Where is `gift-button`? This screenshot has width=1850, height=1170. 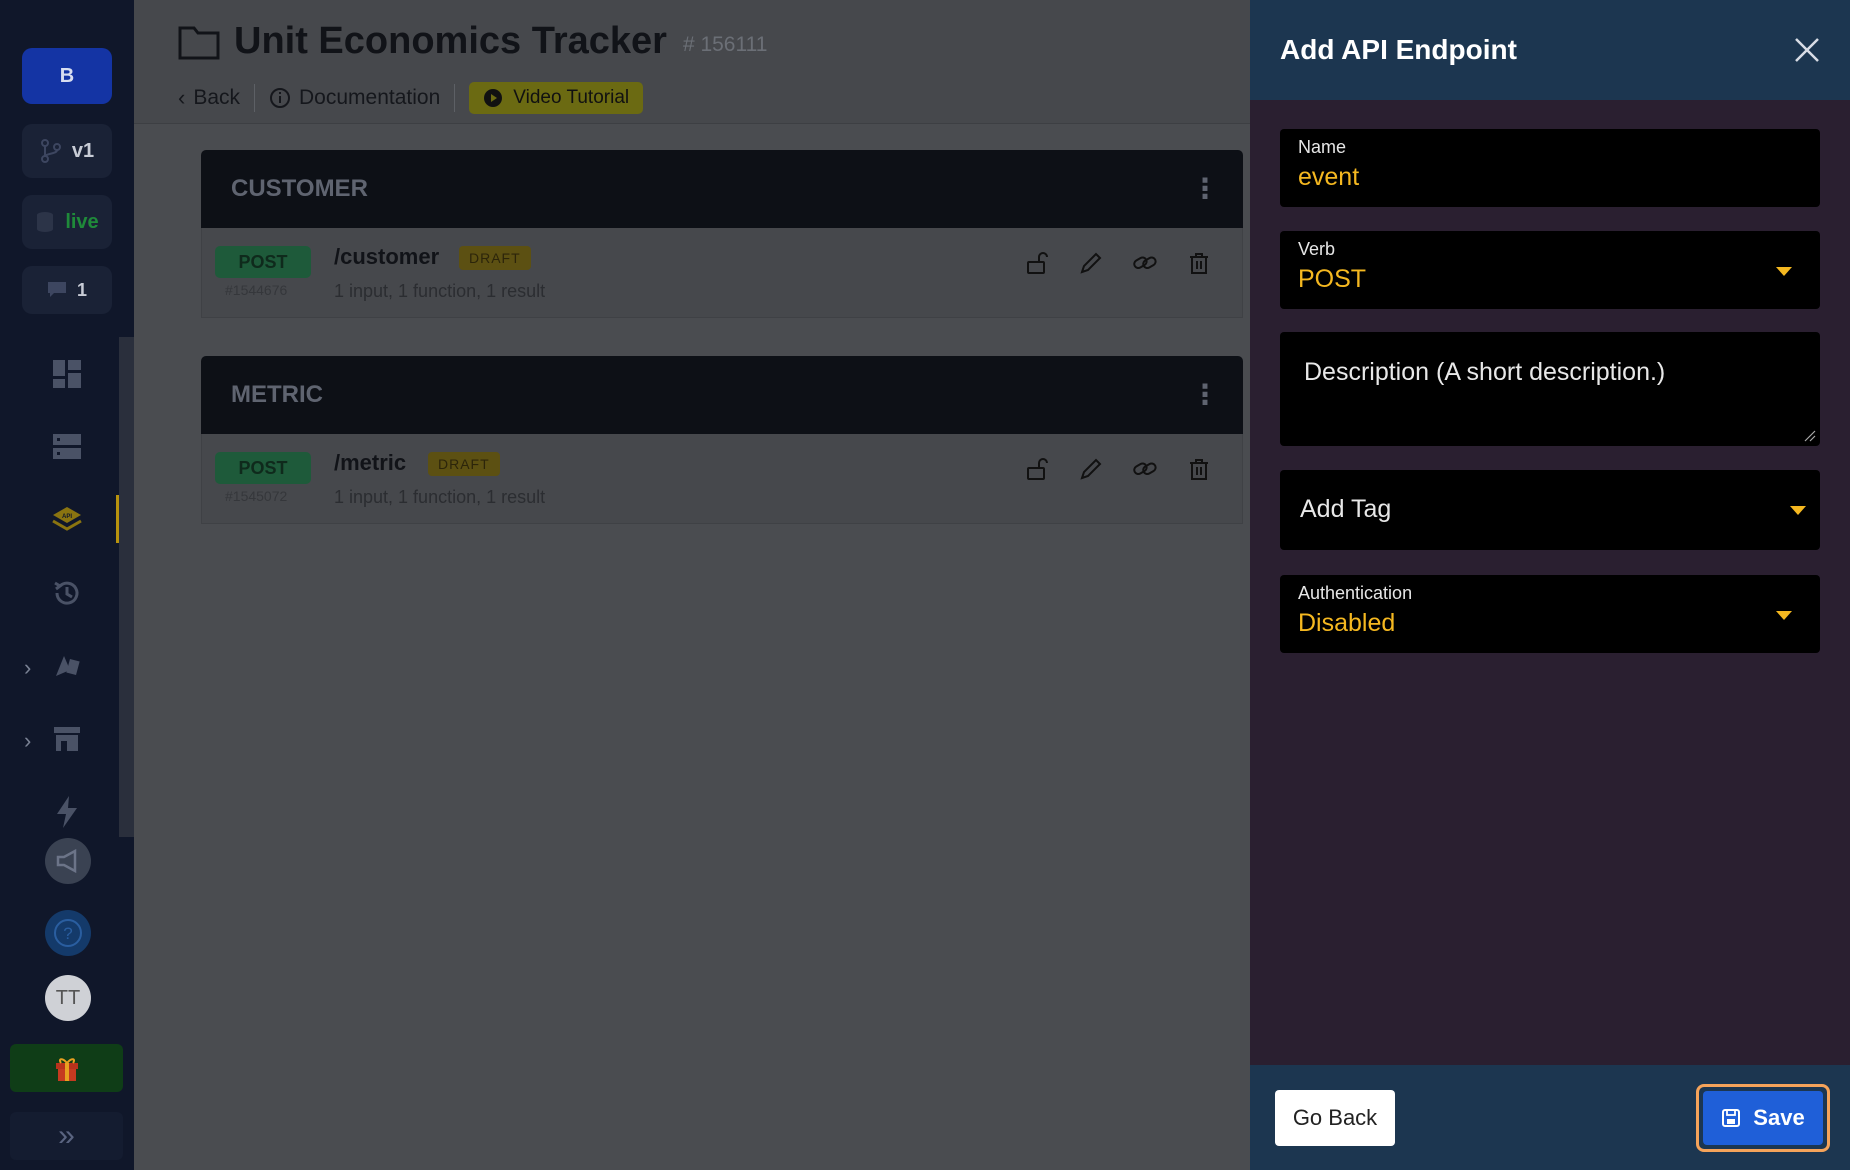
gift-button is located at coordinates (66, 1068).